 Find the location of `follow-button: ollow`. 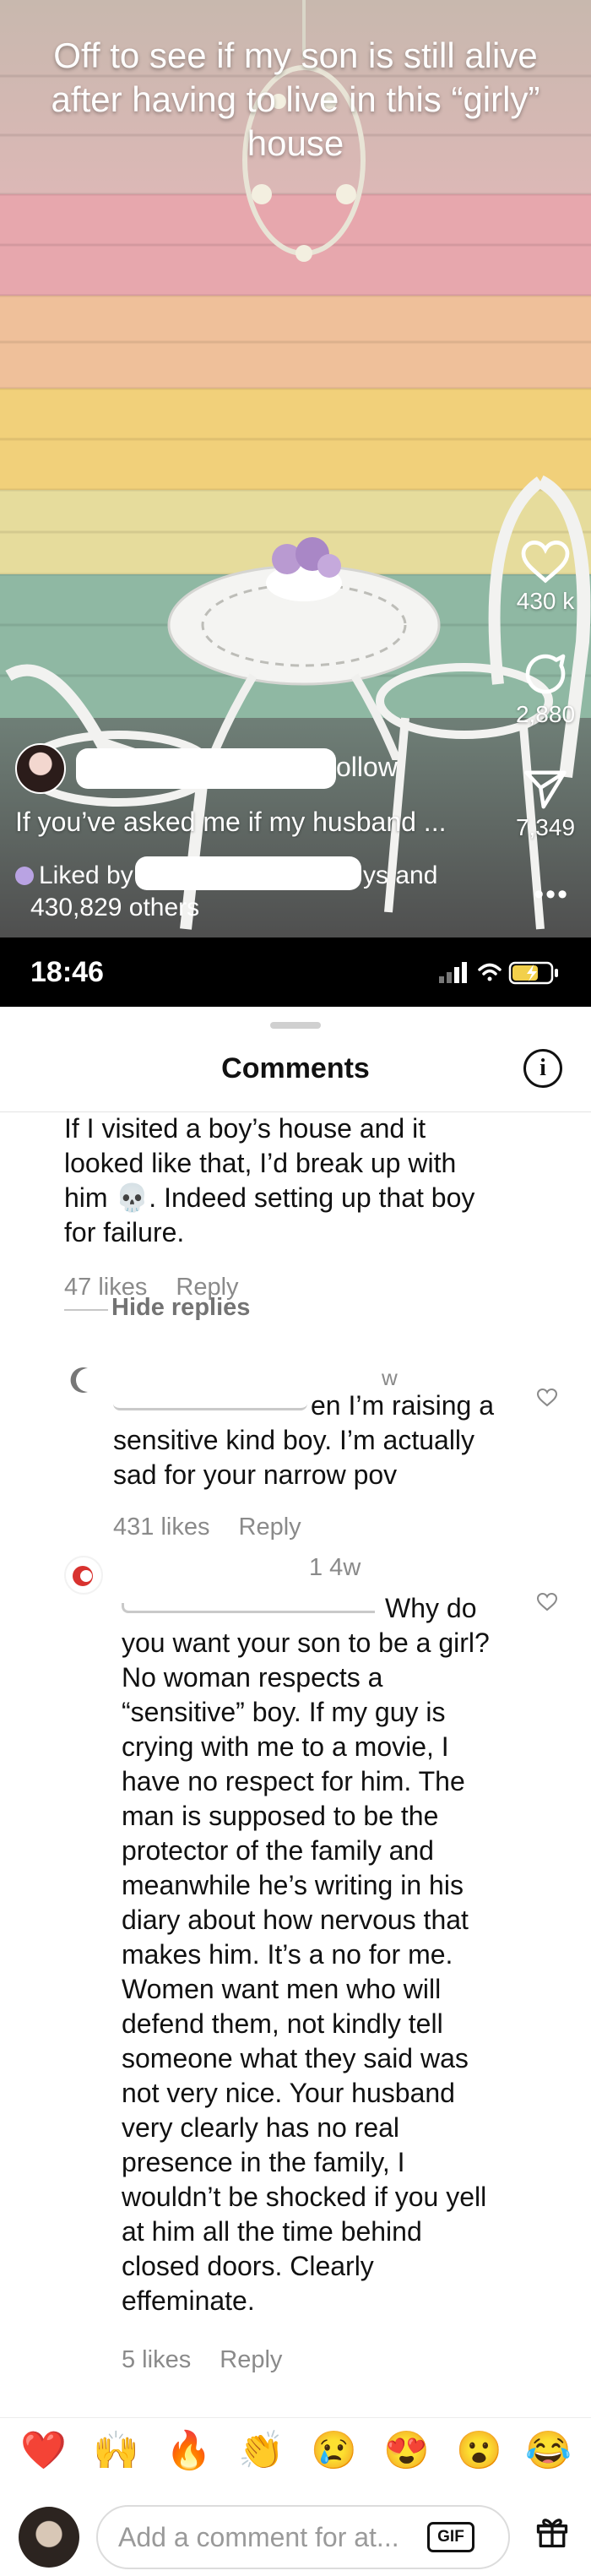

follow-button: ollow is located at coordinates (367, 767).